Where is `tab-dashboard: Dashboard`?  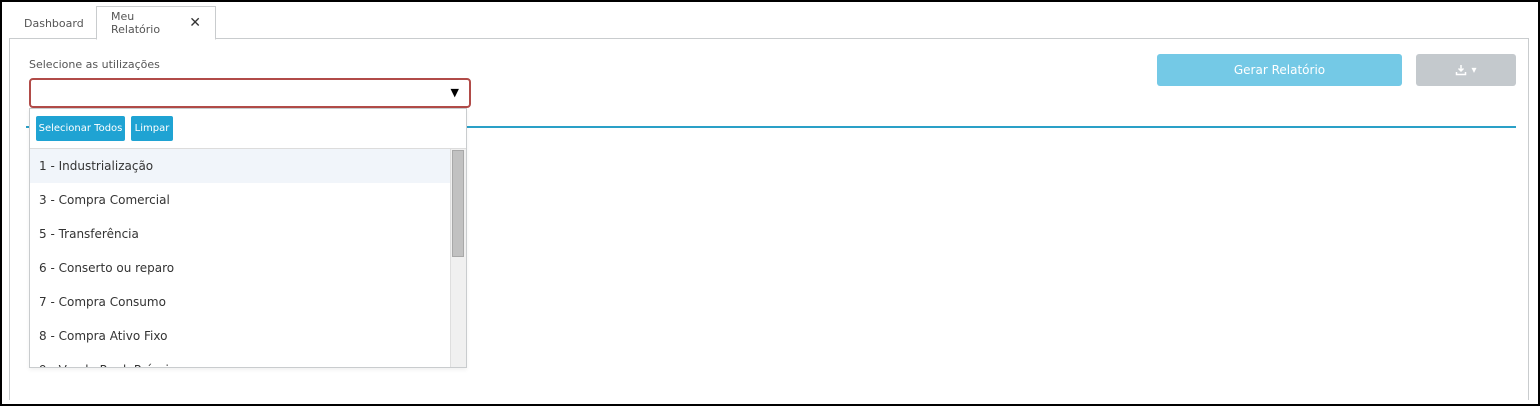
tab-dashboard: Dashboard is located at coordinates (53, 23).